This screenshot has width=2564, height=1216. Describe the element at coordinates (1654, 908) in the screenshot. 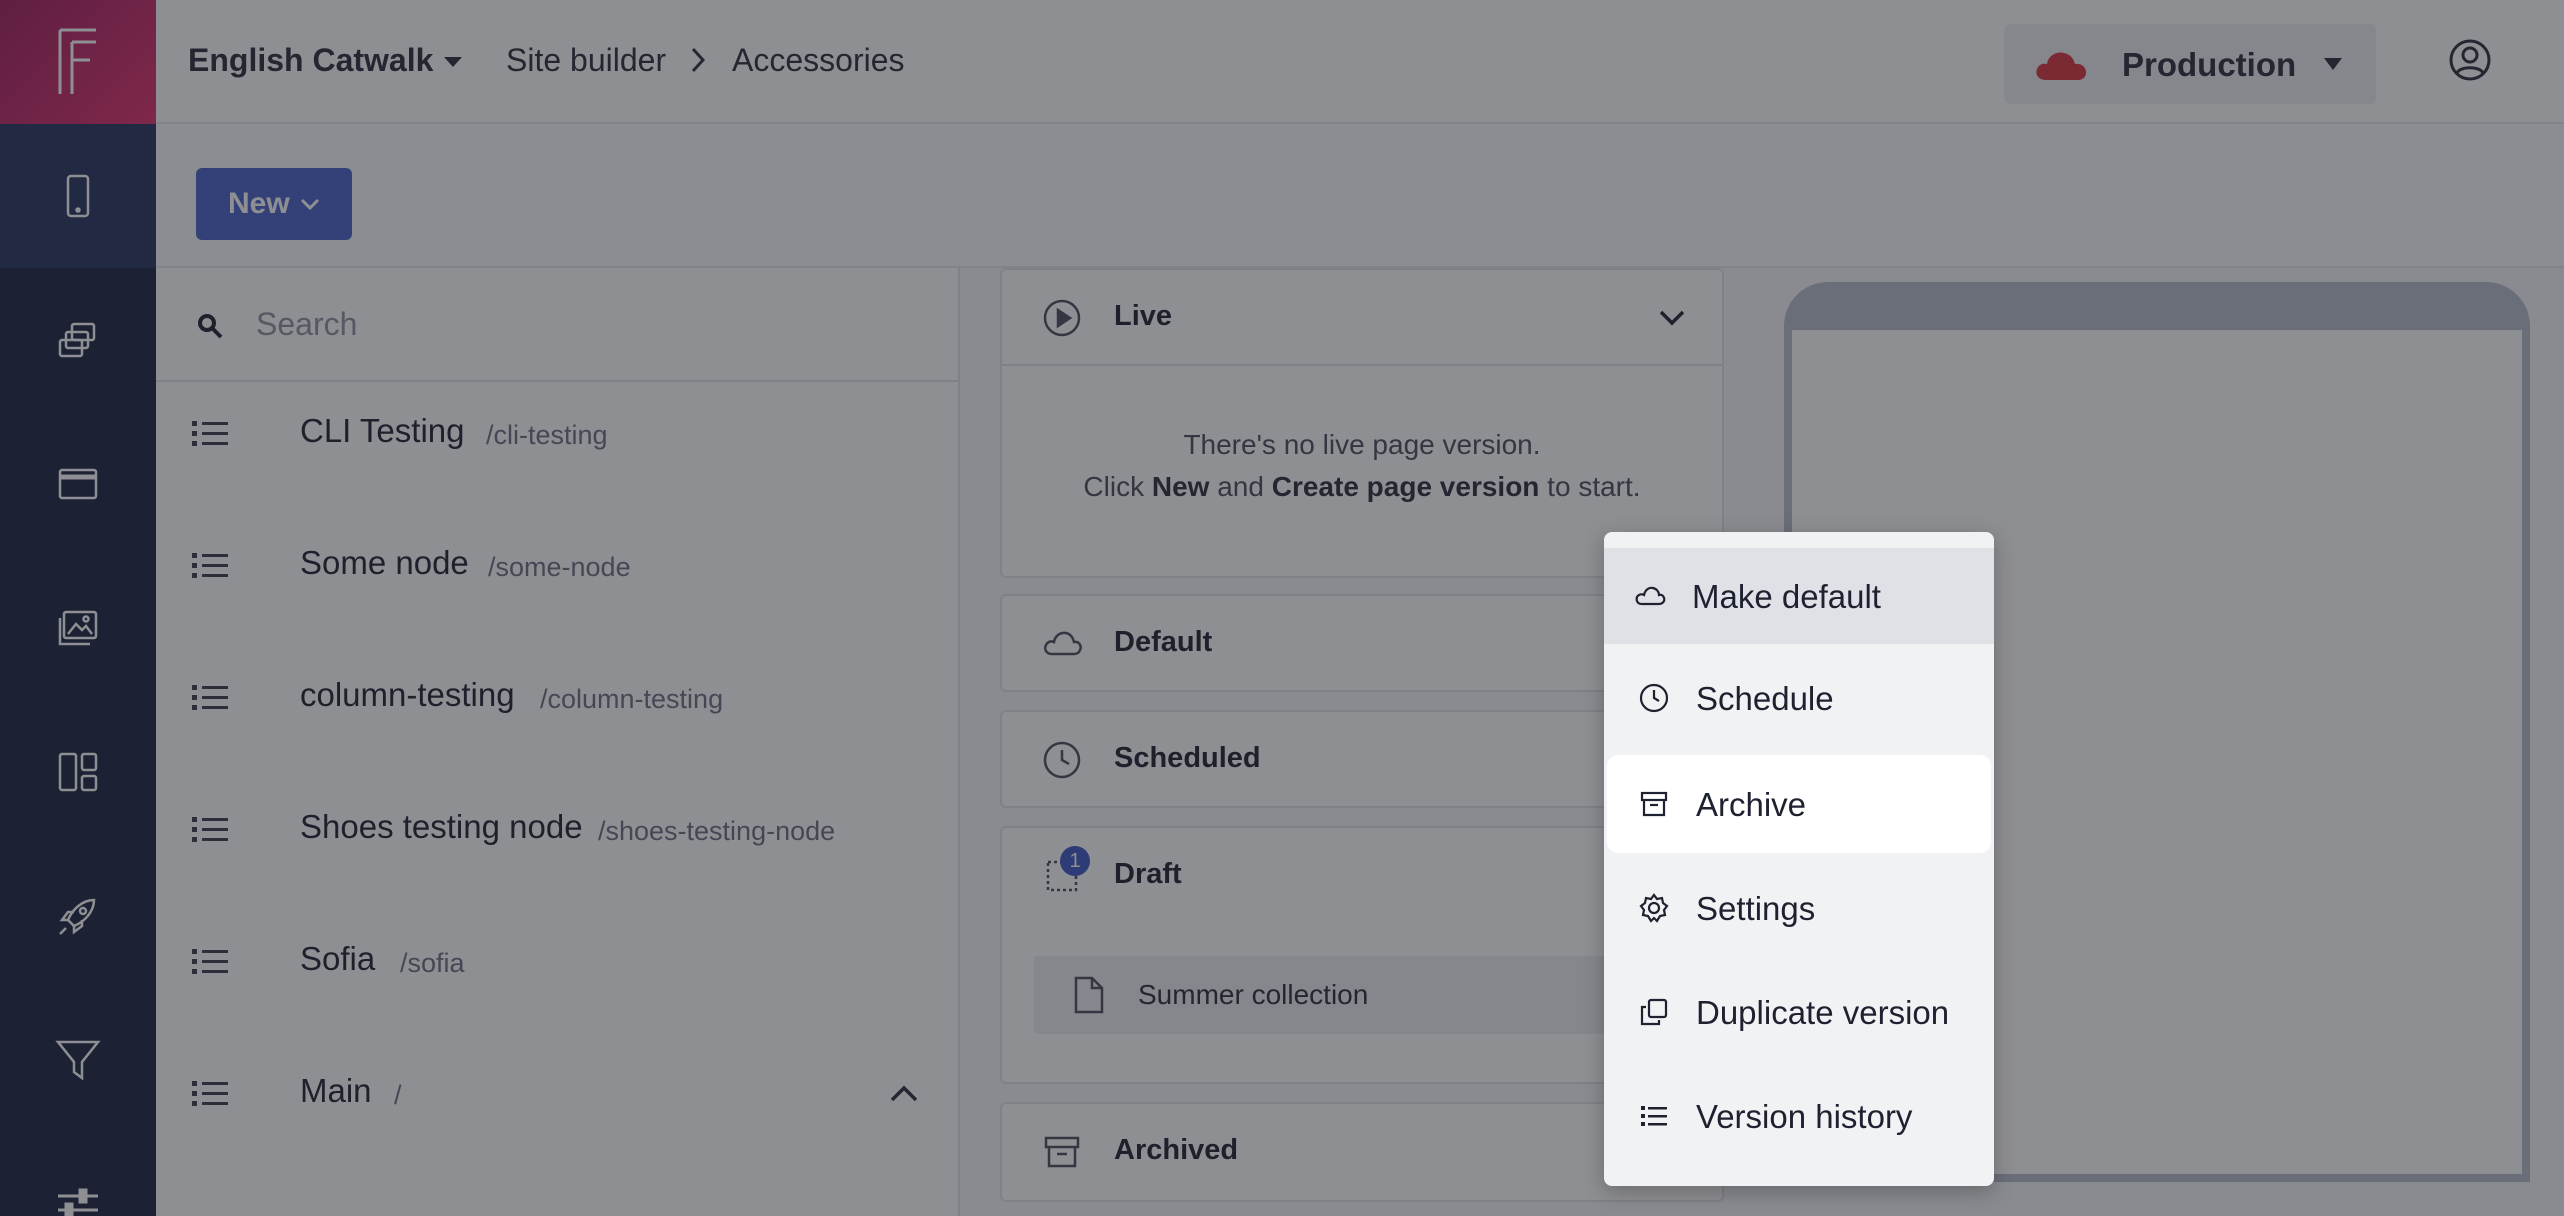

I see `gear-icon` at that location.